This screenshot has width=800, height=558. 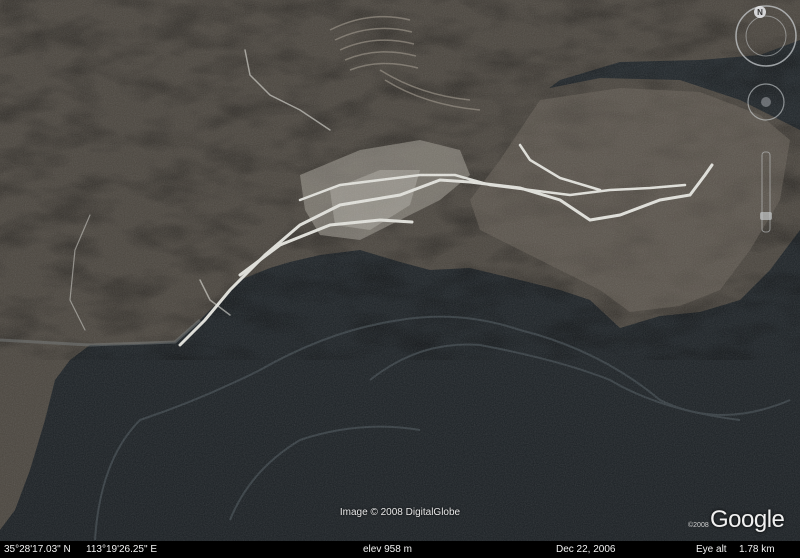 I want to click on zoom-slider-thumb, so click(x=766, y=216).